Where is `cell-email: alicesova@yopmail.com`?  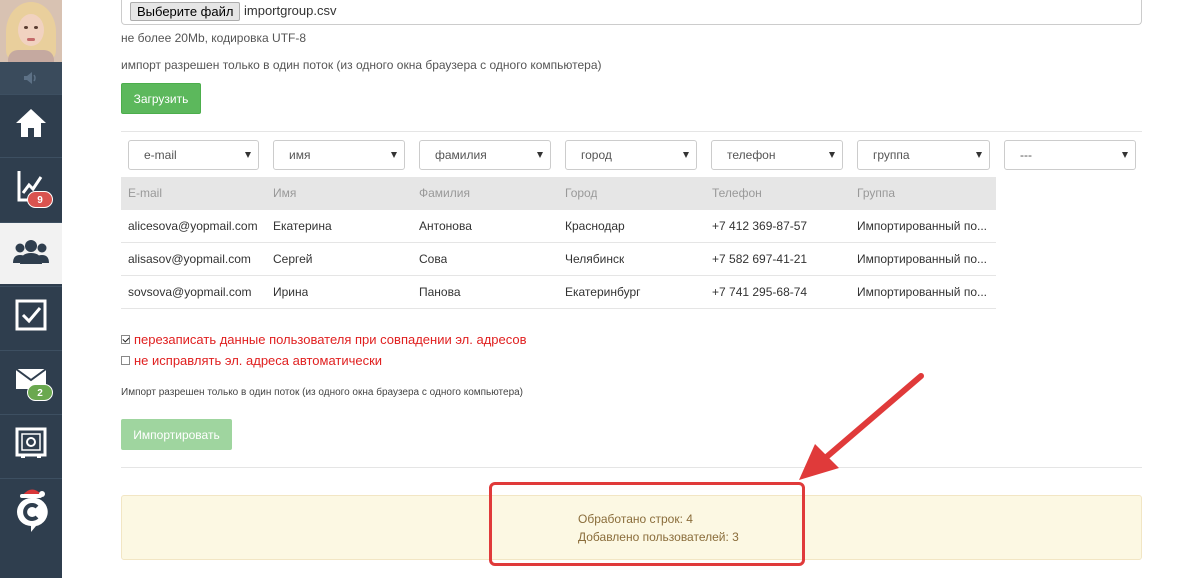 cell-email: alicesova@yopmail.com is located at coordinates (193, 226).